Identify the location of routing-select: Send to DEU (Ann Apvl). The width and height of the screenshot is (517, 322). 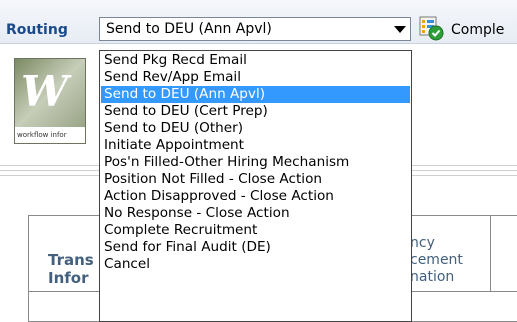
(255, 29).